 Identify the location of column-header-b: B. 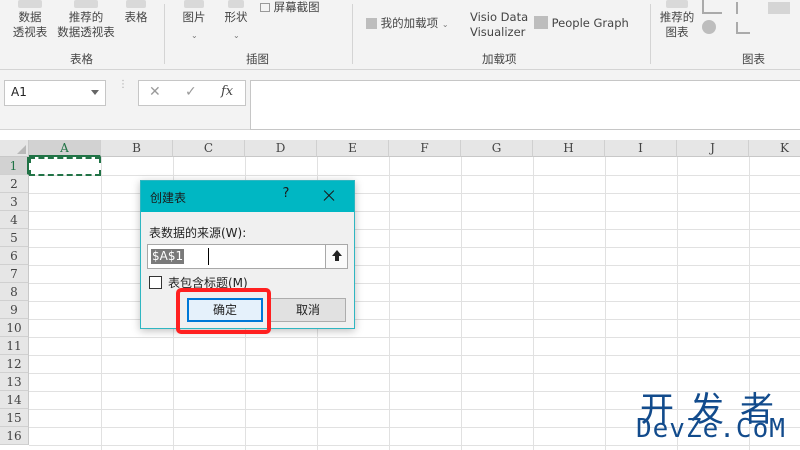
(137, 148).